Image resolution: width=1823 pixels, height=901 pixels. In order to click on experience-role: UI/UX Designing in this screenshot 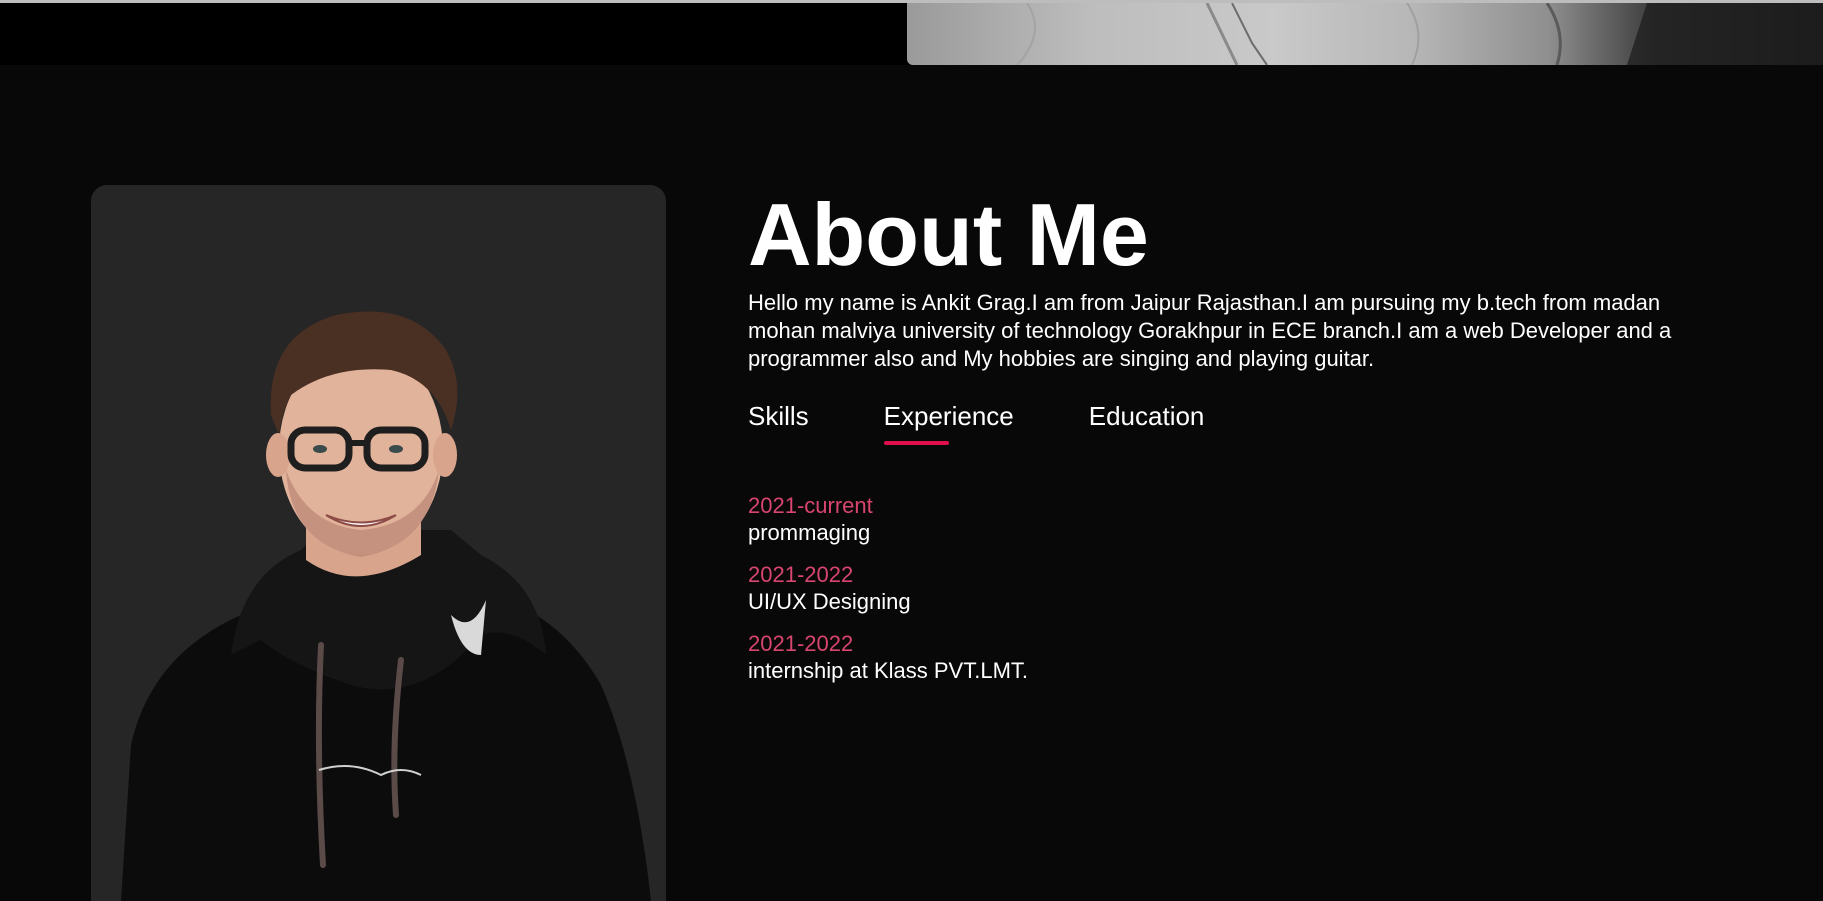, I will do `click(829, 601)`.